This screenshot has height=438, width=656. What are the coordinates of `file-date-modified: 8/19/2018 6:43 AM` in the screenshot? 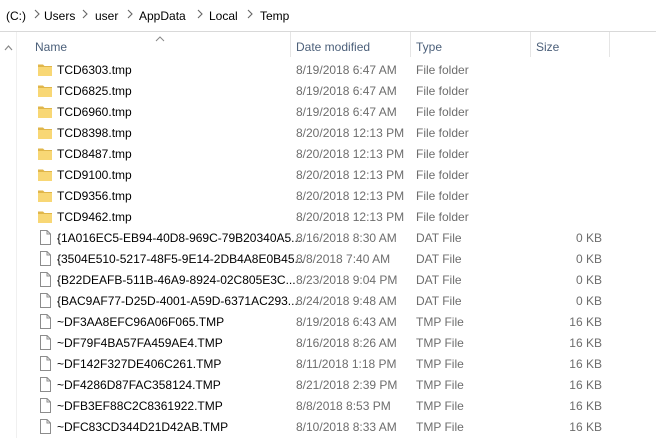 It's located at (346, 322).